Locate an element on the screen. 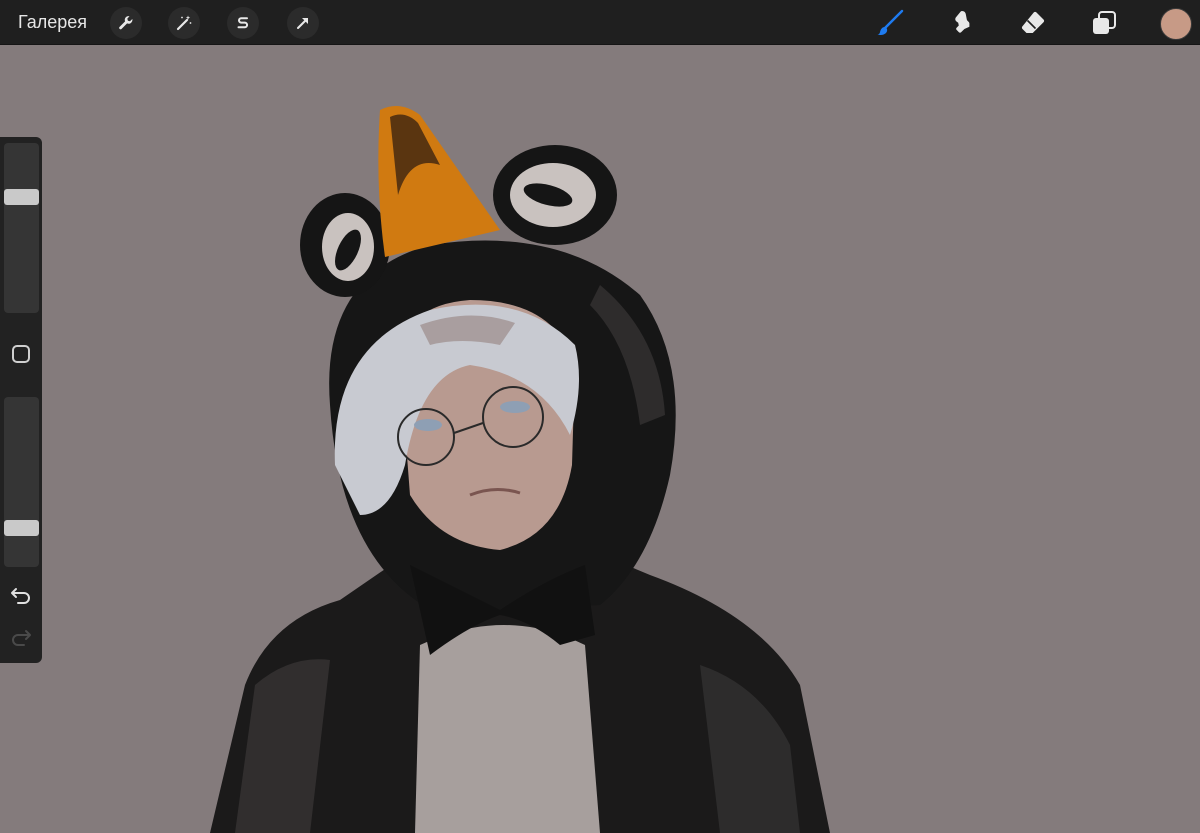 Image resolution: width=1200 pixels, height=833 pixels. transform-arrow-icon is located at coordinates (302, 23).